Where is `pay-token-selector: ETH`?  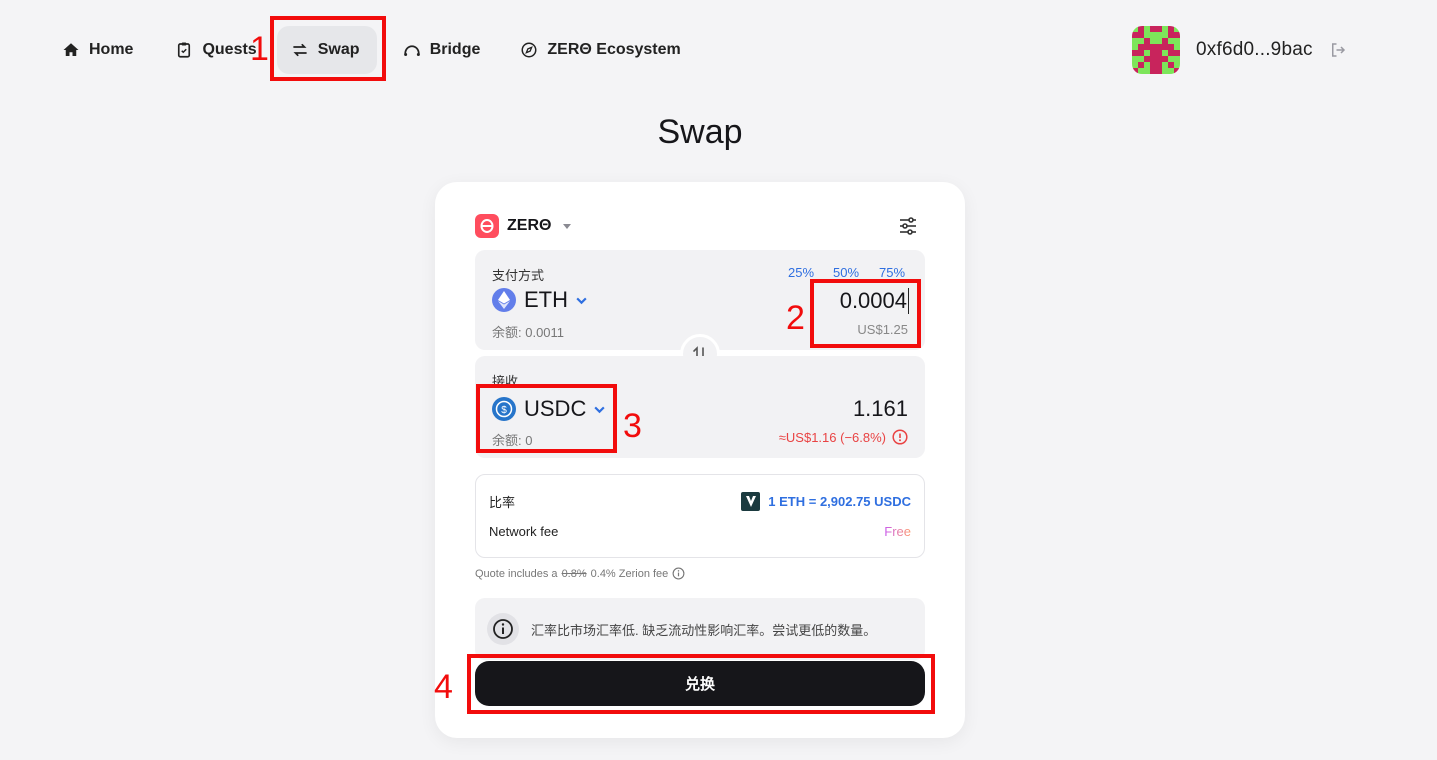
pay-token-selector: ETH is located at coordinates (540, 300).